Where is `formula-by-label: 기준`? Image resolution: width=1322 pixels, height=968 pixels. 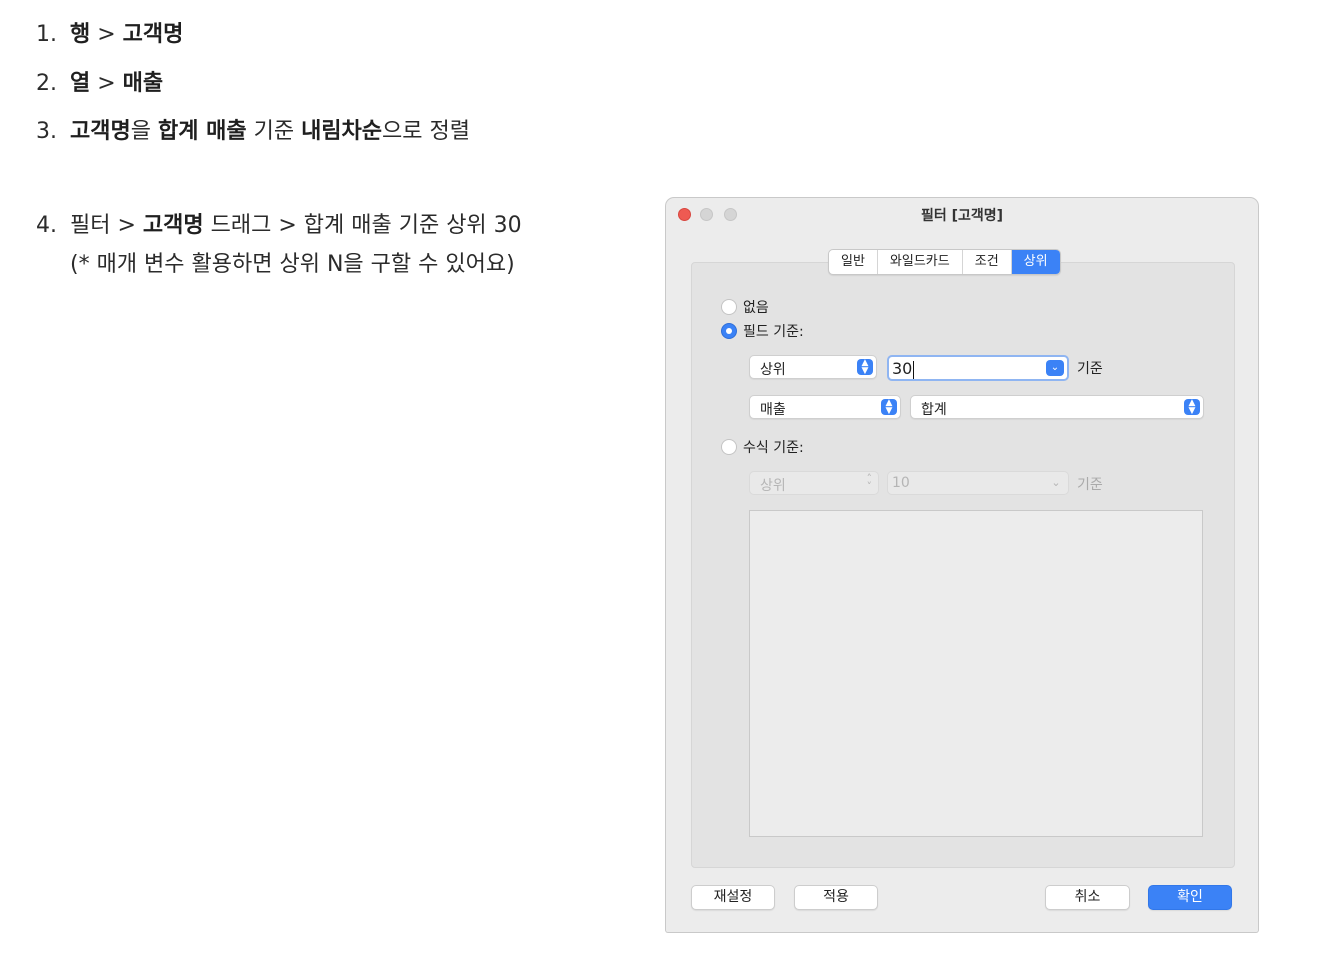 formula-by-label: 기준 is located at coordinates (1090, 485).